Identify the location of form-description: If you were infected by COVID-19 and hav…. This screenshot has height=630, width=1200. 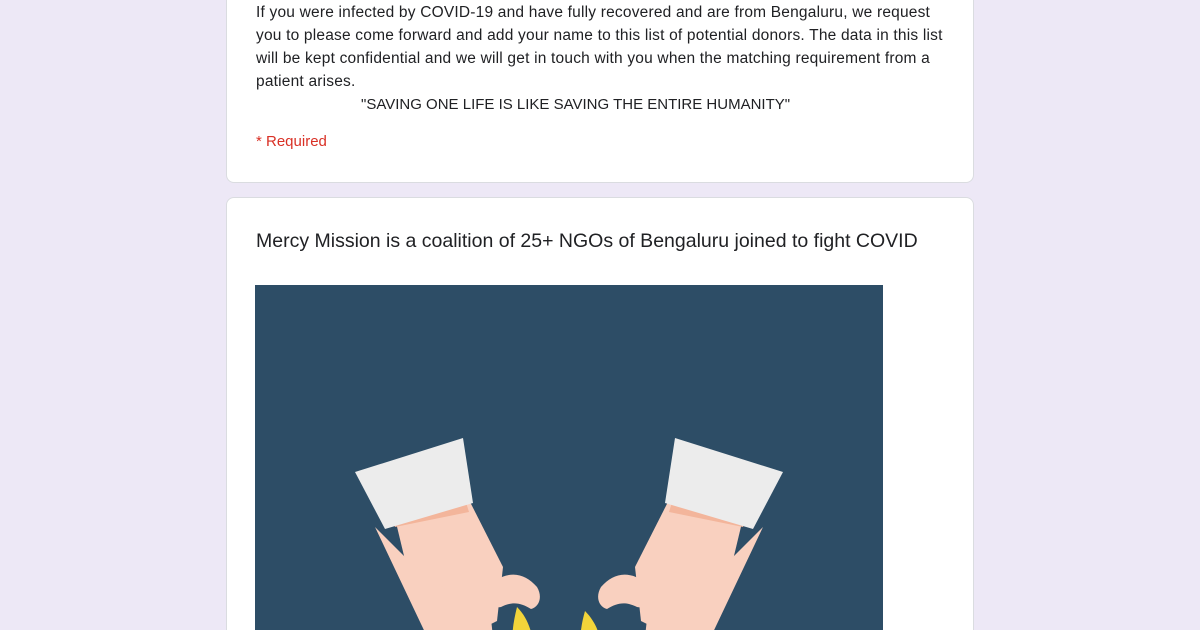
(601, 47).